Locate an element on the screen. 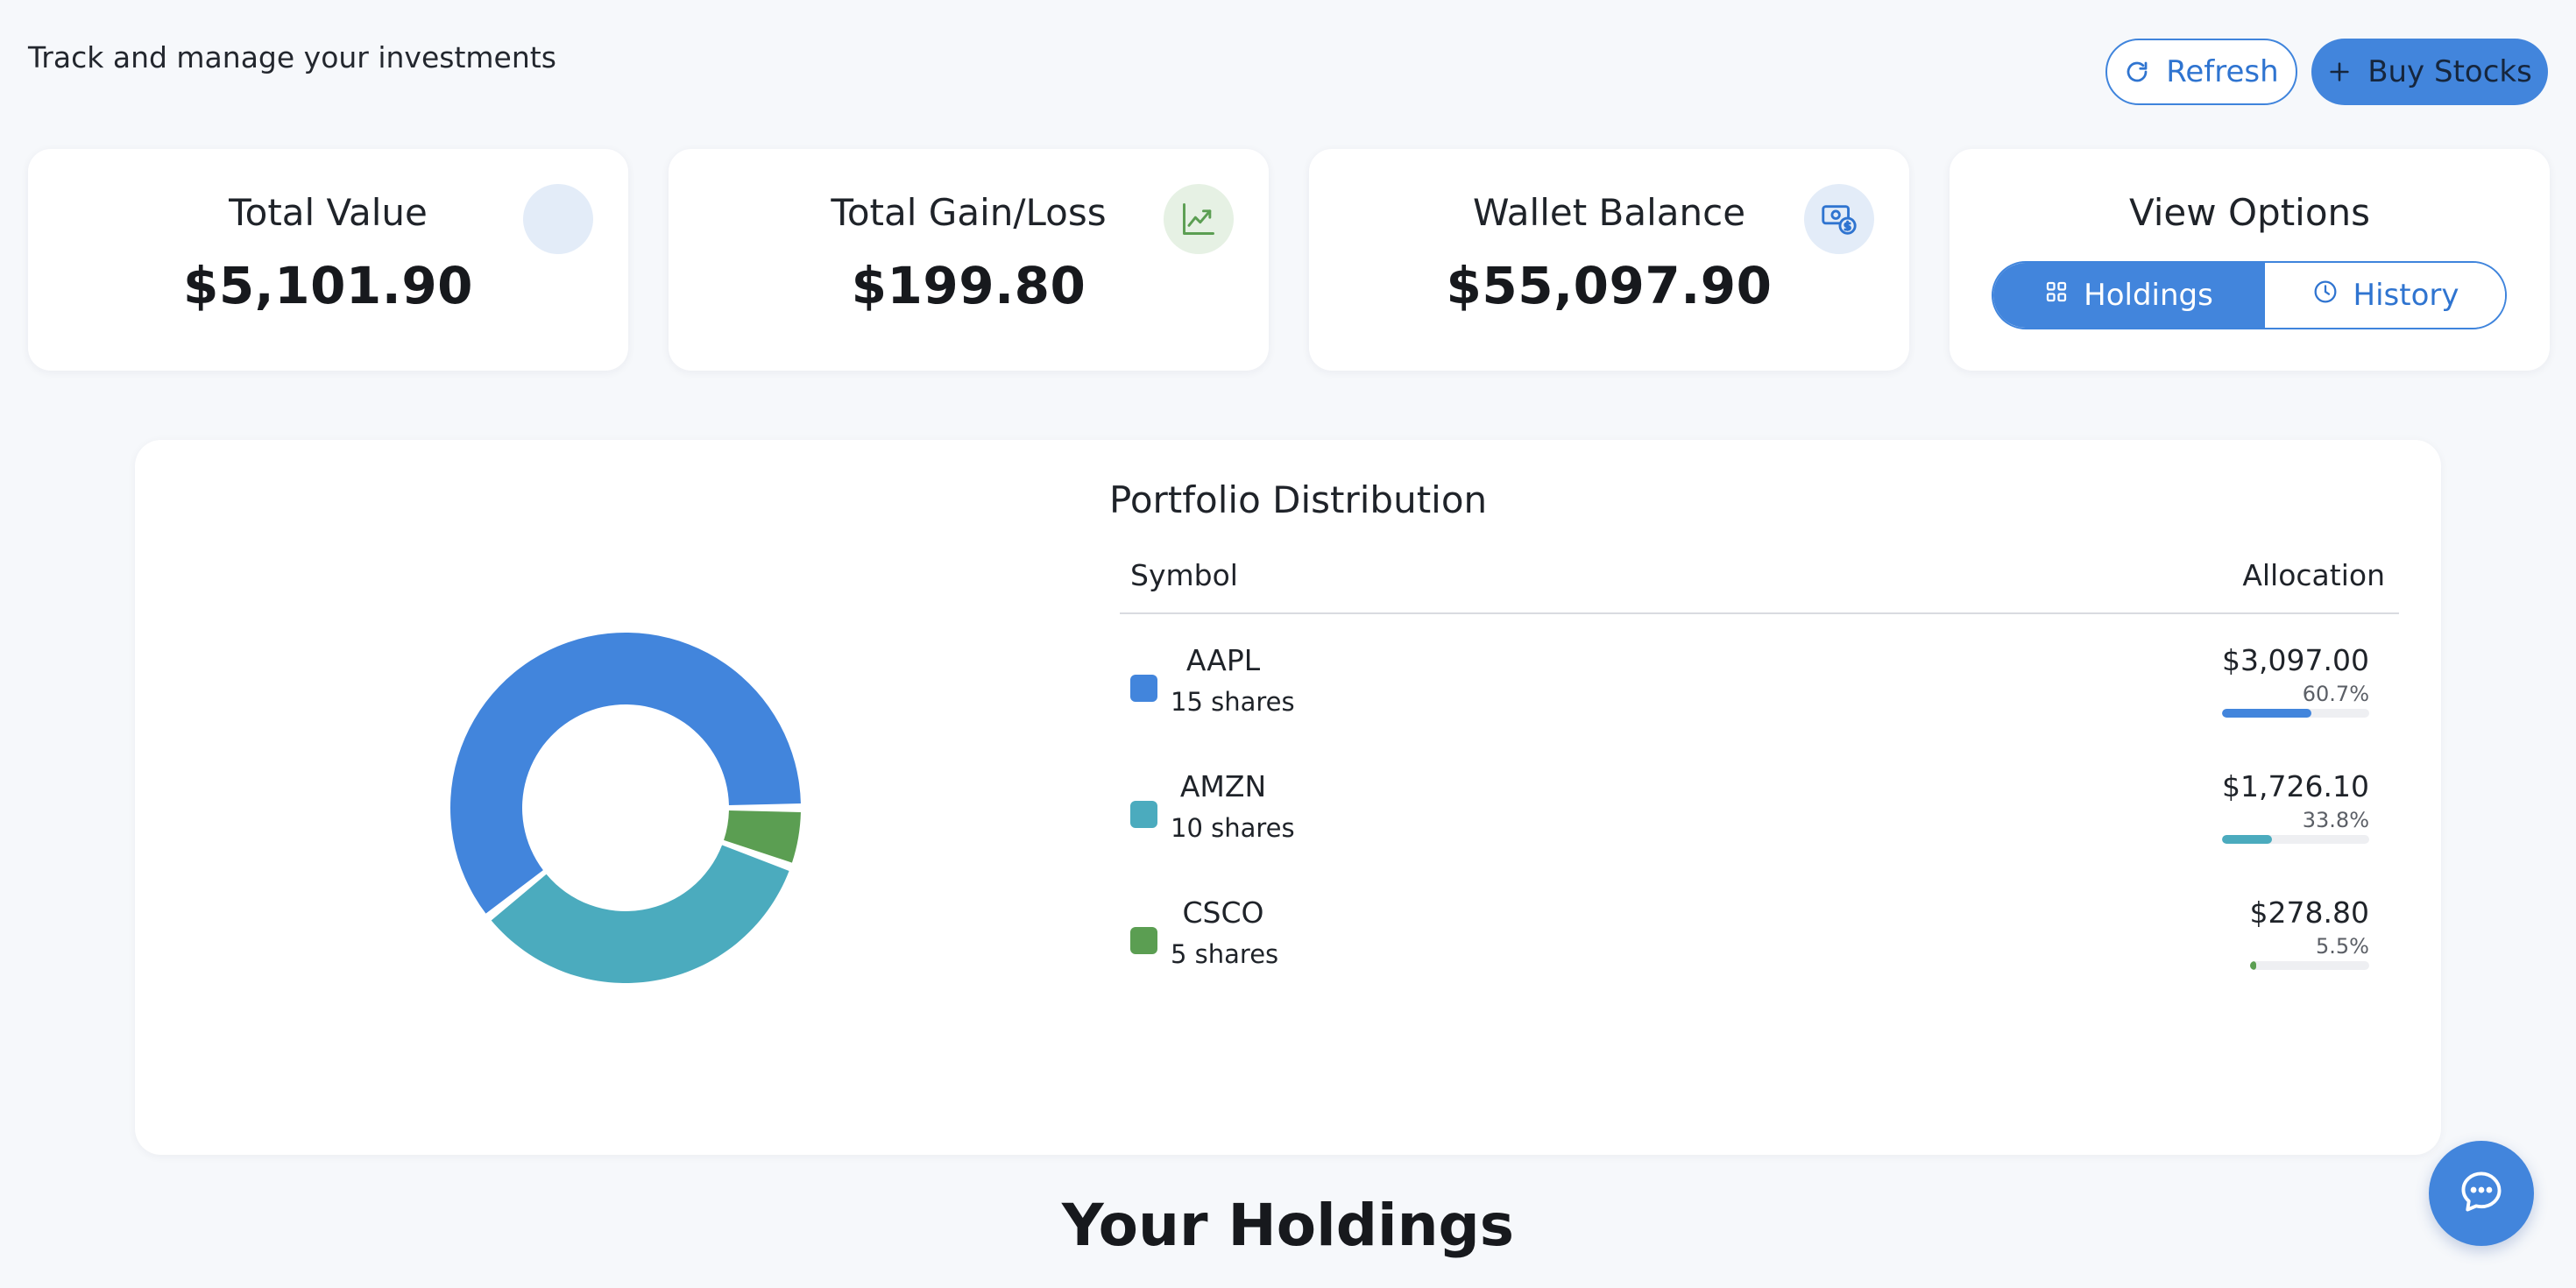  wallet-dollar-icon is located at coordinates (1839, 219).